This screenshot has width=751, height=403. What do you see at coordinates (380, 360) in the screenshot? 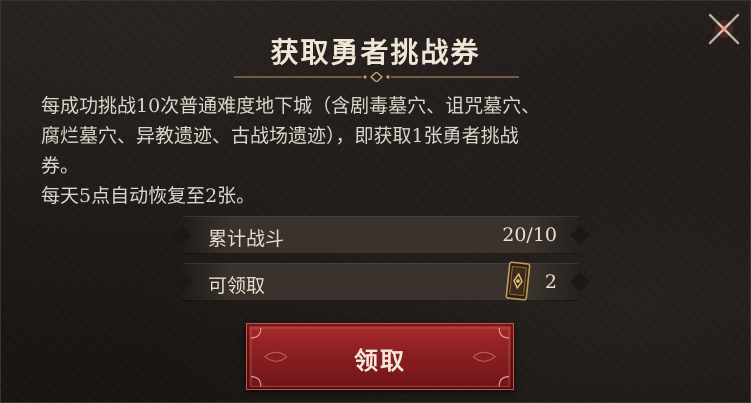
I see `claim-button-label: 领取` at bounding box center [380, 360].